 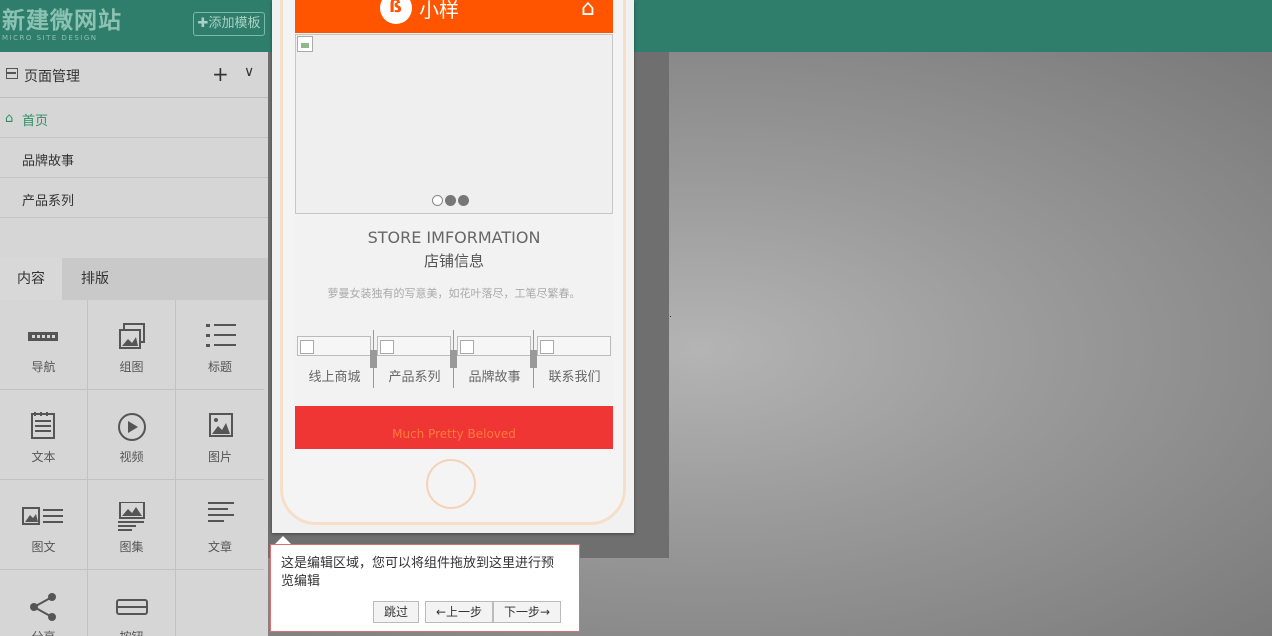 I want to click on page-item-label: 首页, so click(x=35, y=121).